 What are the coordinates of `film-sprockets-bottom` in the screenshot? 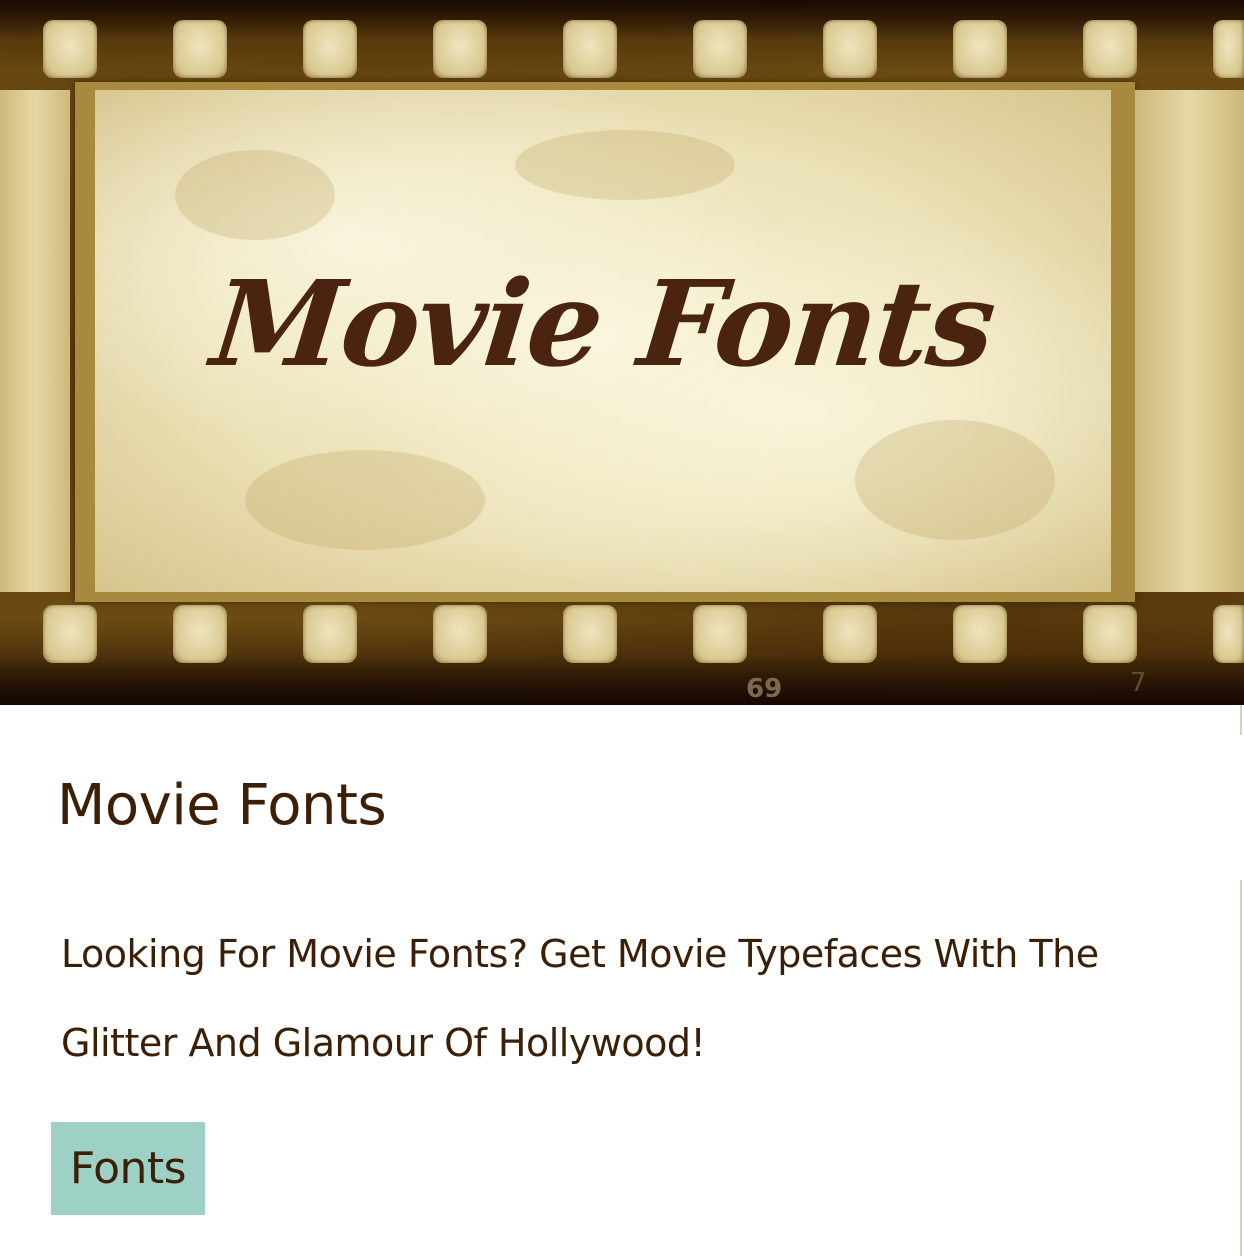 It's located at (622, 635).